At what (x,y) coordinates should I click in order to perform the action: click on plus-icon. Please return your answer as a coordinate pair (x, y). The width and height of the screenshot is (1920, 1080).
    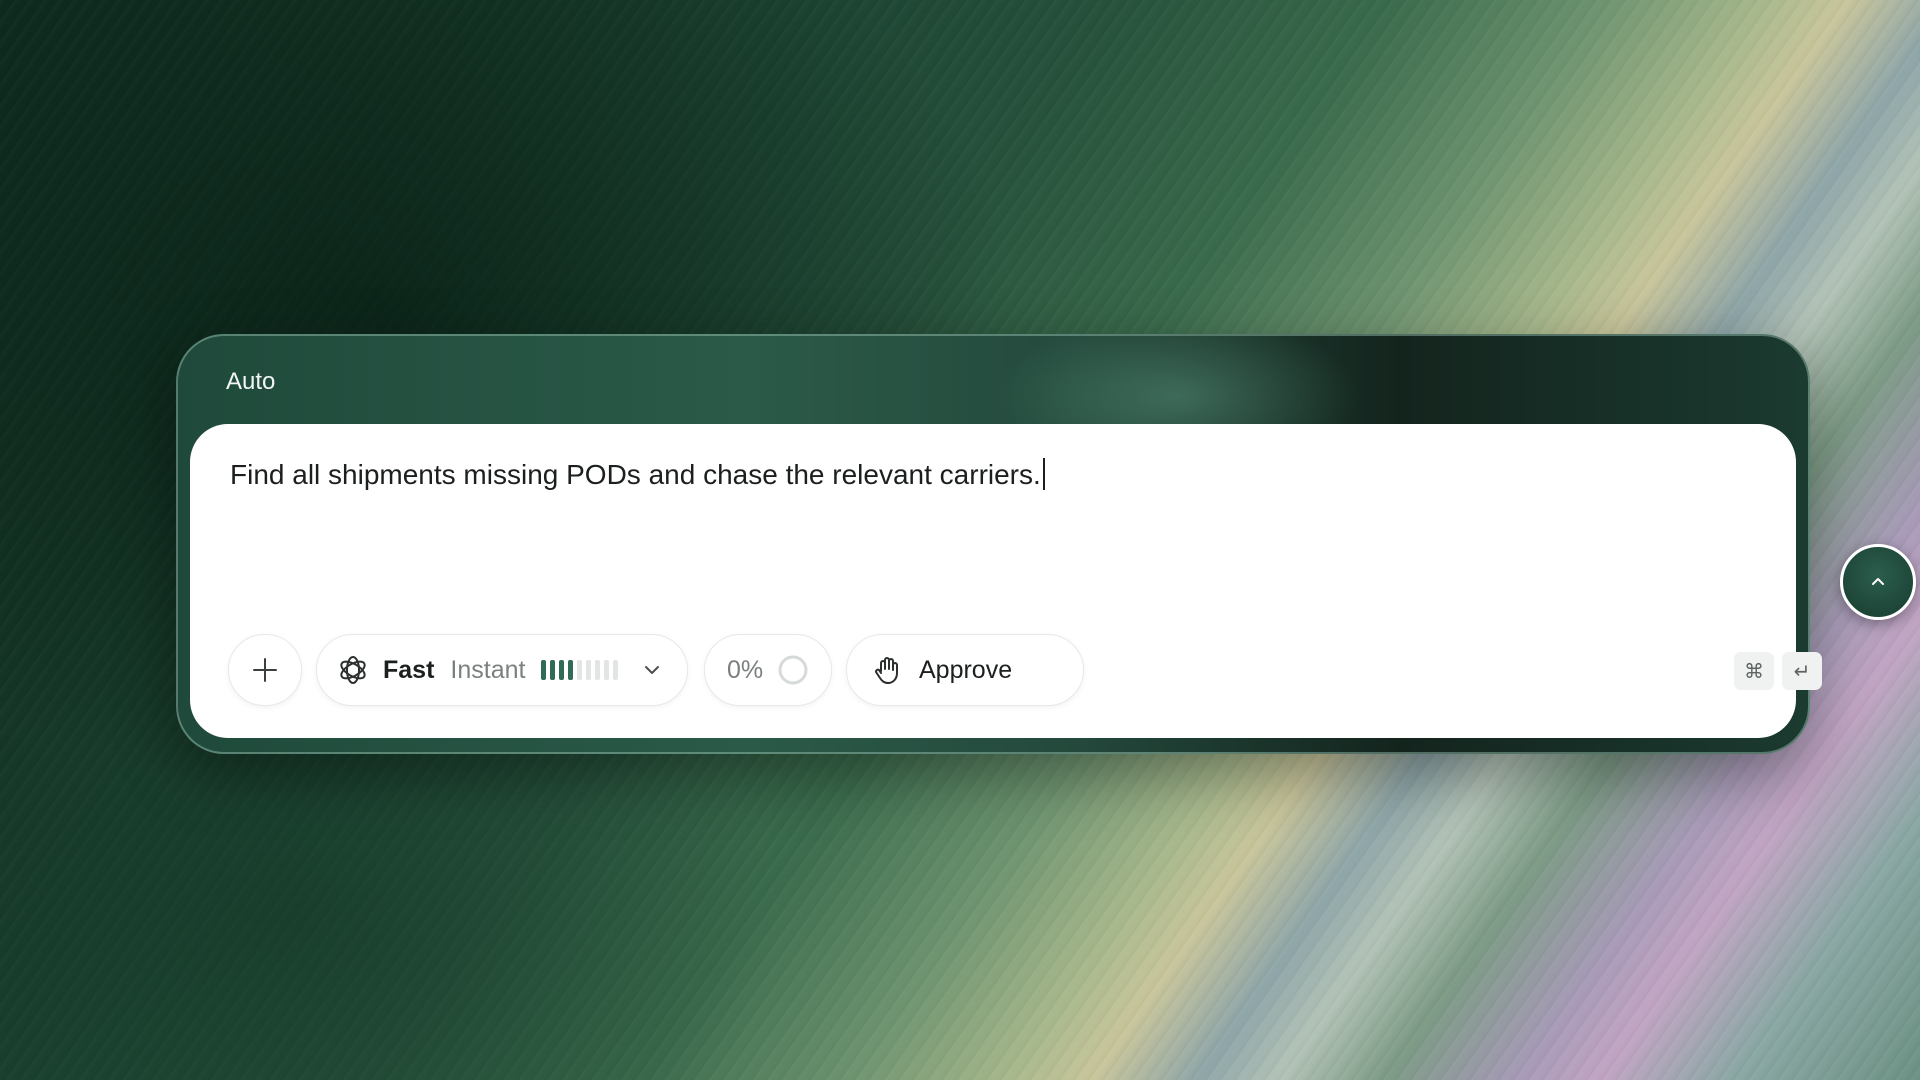
    Looking at the image, I should click on (265, 670).